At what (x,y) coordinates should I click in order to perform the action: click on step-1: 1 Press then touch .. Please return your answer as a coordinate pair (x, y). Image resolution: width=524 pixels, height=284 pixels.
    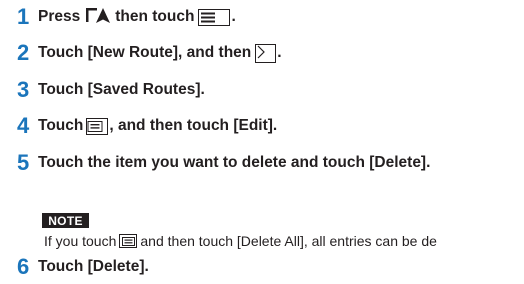
    Looking at the image, I should click on (126, 17).